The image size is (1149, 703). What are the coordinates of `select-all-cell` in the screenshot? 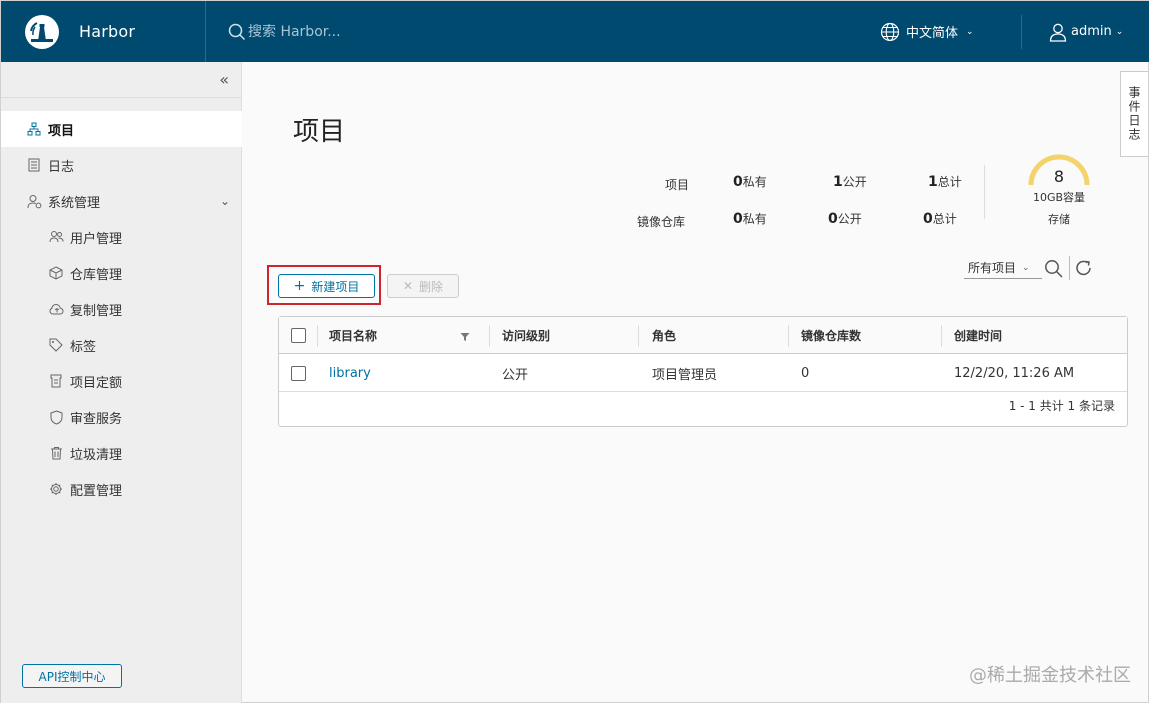 It's located at (298, 335).